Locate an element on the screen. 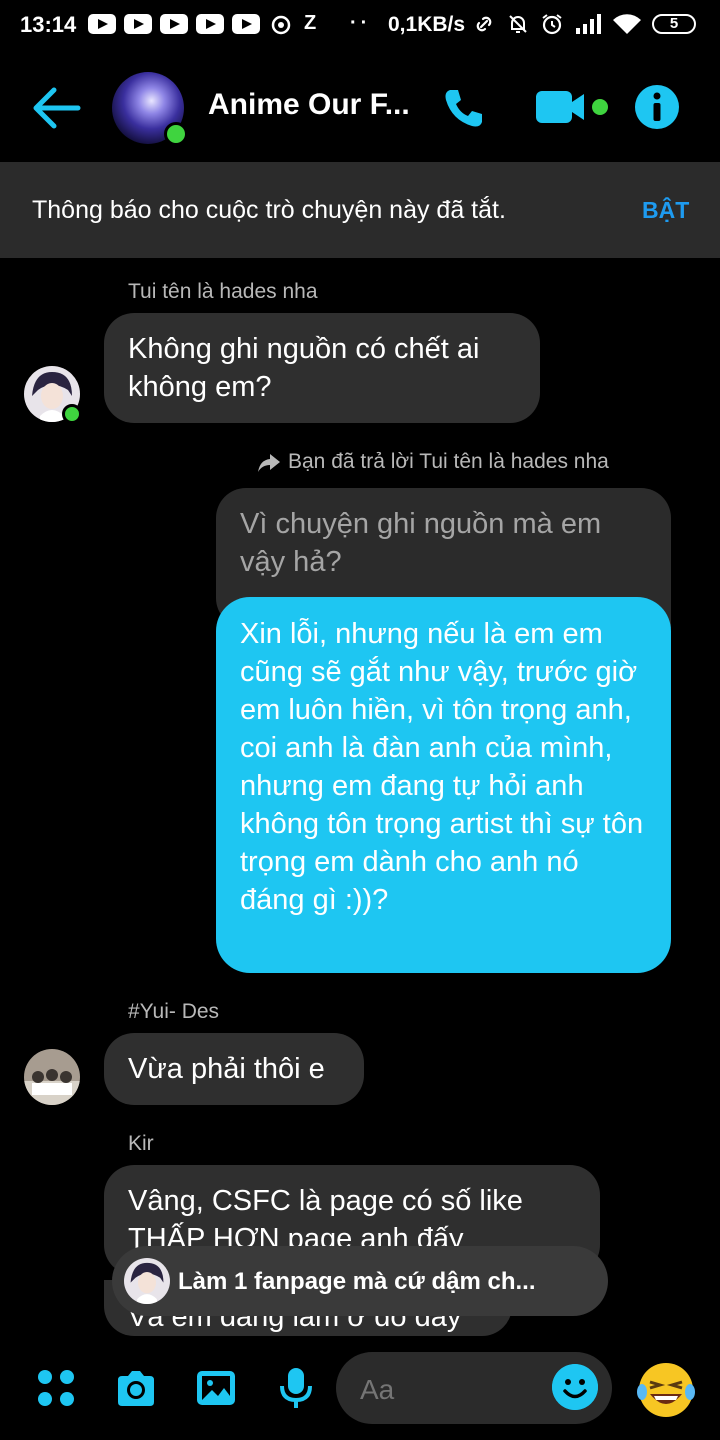 This screenshot has height=1440, width=720. laughing-emoji-icon is located at coordinates (666, 1390).